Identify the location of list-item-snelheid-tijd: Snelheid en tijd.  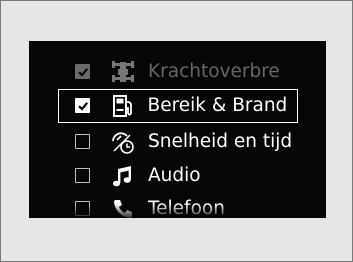
(178, 142).